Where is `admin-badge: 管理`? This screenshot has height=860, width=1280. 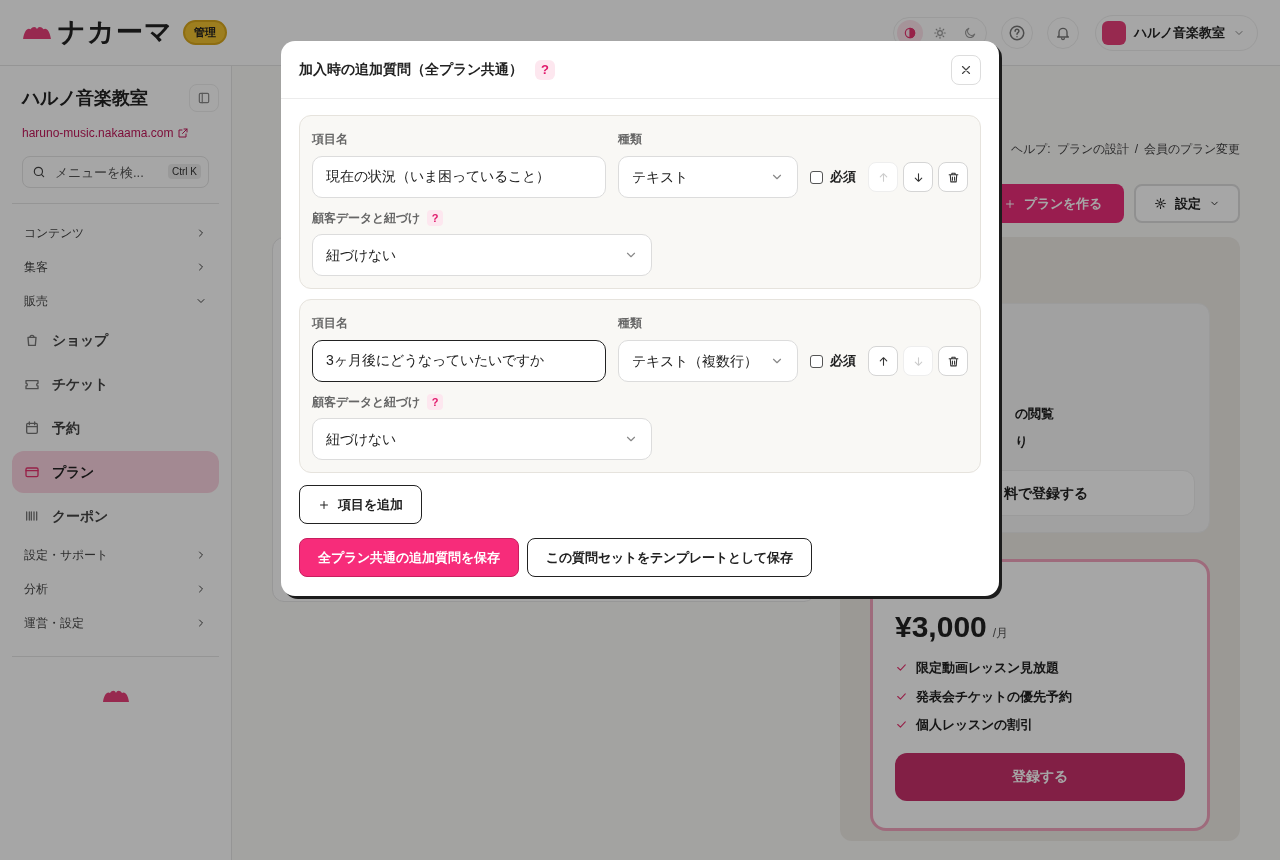 admin-badge: 管理 is located at coordinates (205, 32).